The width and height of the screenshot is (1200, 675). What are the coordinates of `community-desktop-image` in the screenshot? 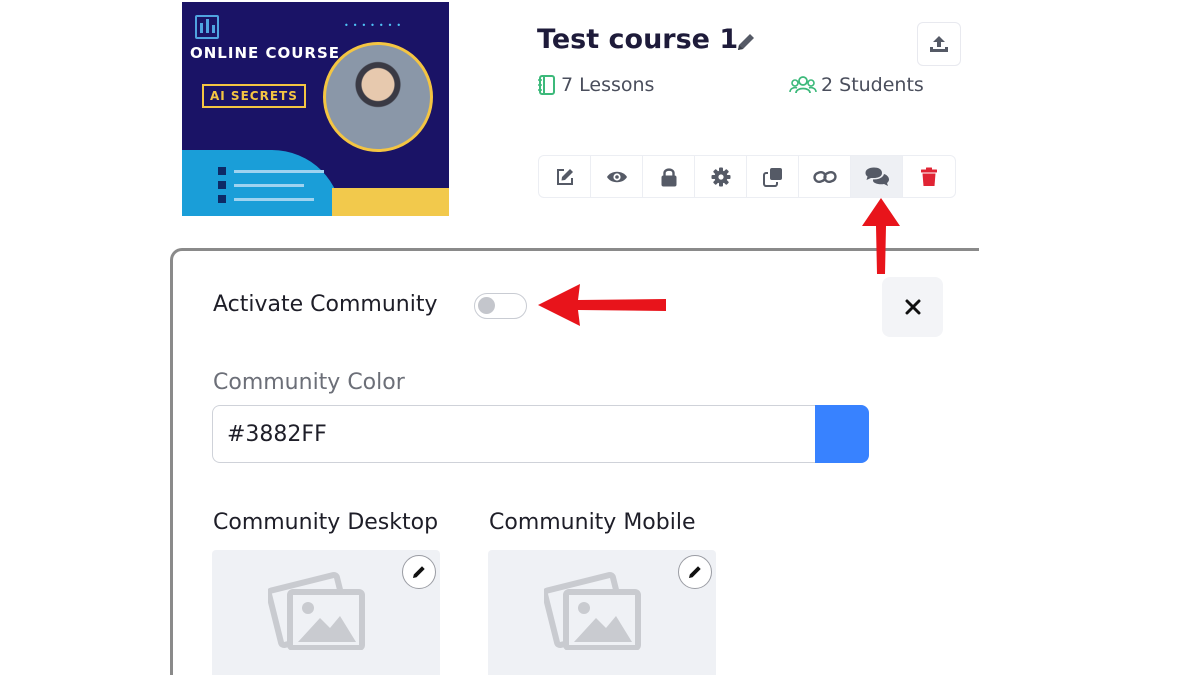 It's located at (326, 612).